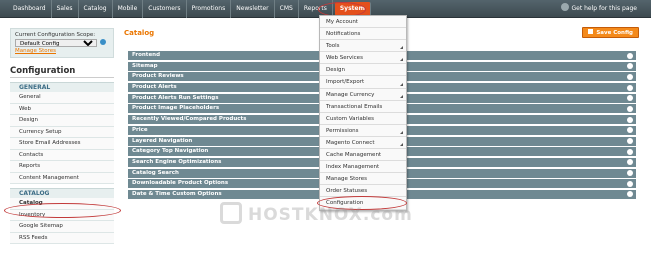 The height and width of the screenshot is (254, 651). Describe the element at coordinates (62, 87) in the screenshot. I see `section-head-general: GENERAL` at that location.